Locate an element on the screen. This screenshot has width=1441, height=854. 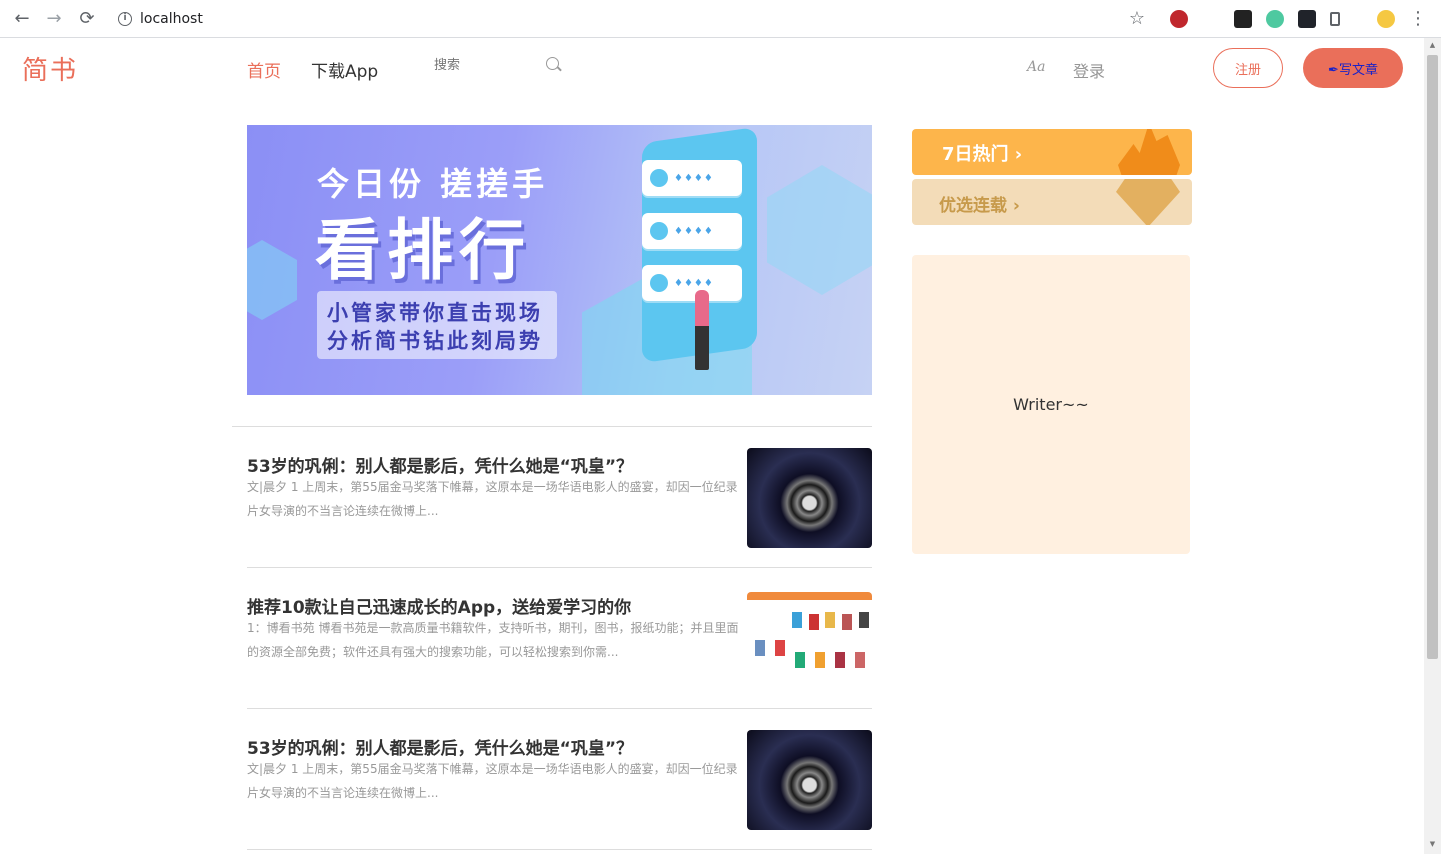
nav-home: 首页 is located at coordinates (264, 69).